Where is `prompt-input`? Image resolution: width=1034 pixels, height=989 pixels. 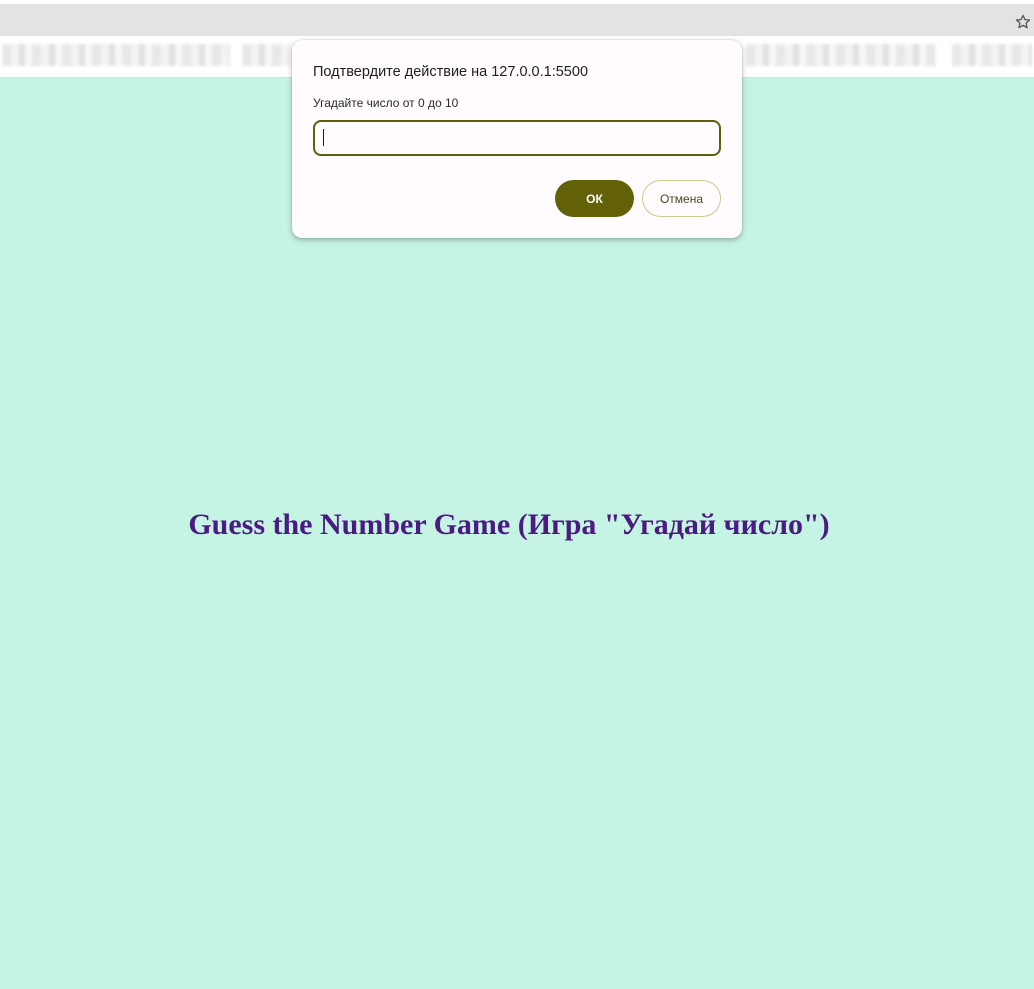
prompt-input is located at coordinates (517, 138).